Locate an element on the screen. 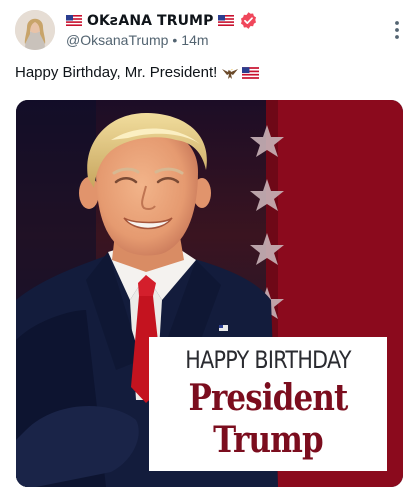  verified-badge-icon is located at coordinates (249, 20).